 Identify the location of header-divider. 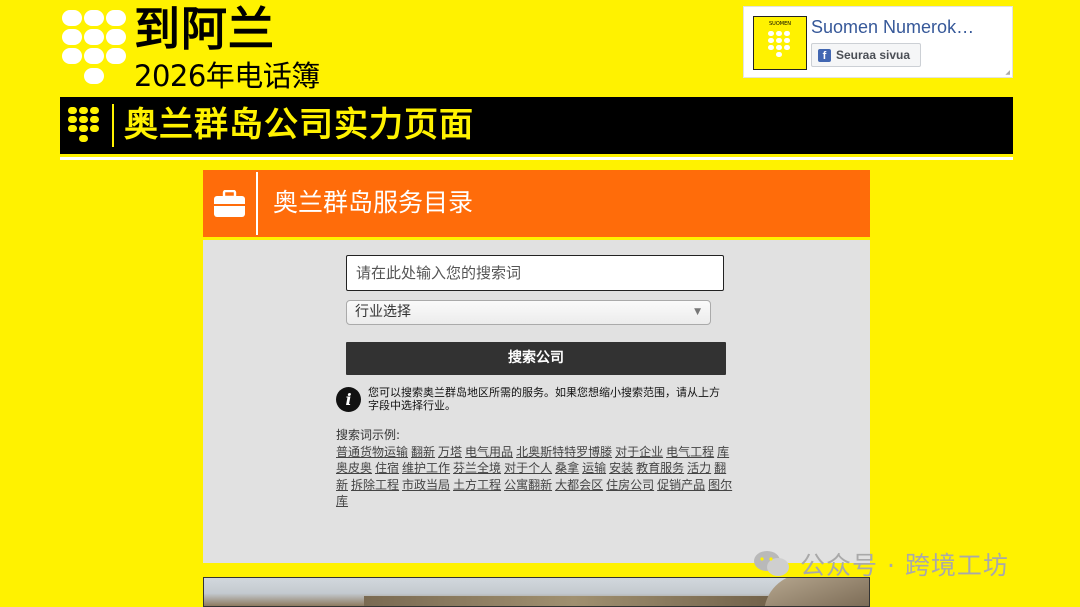
(257, 203).